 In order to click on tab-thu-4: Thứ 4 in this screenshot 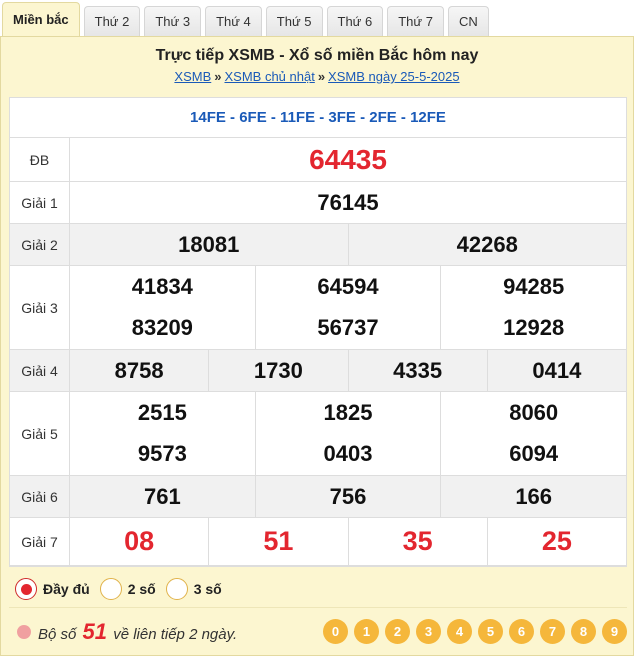, I will do `click(233, 21)`.